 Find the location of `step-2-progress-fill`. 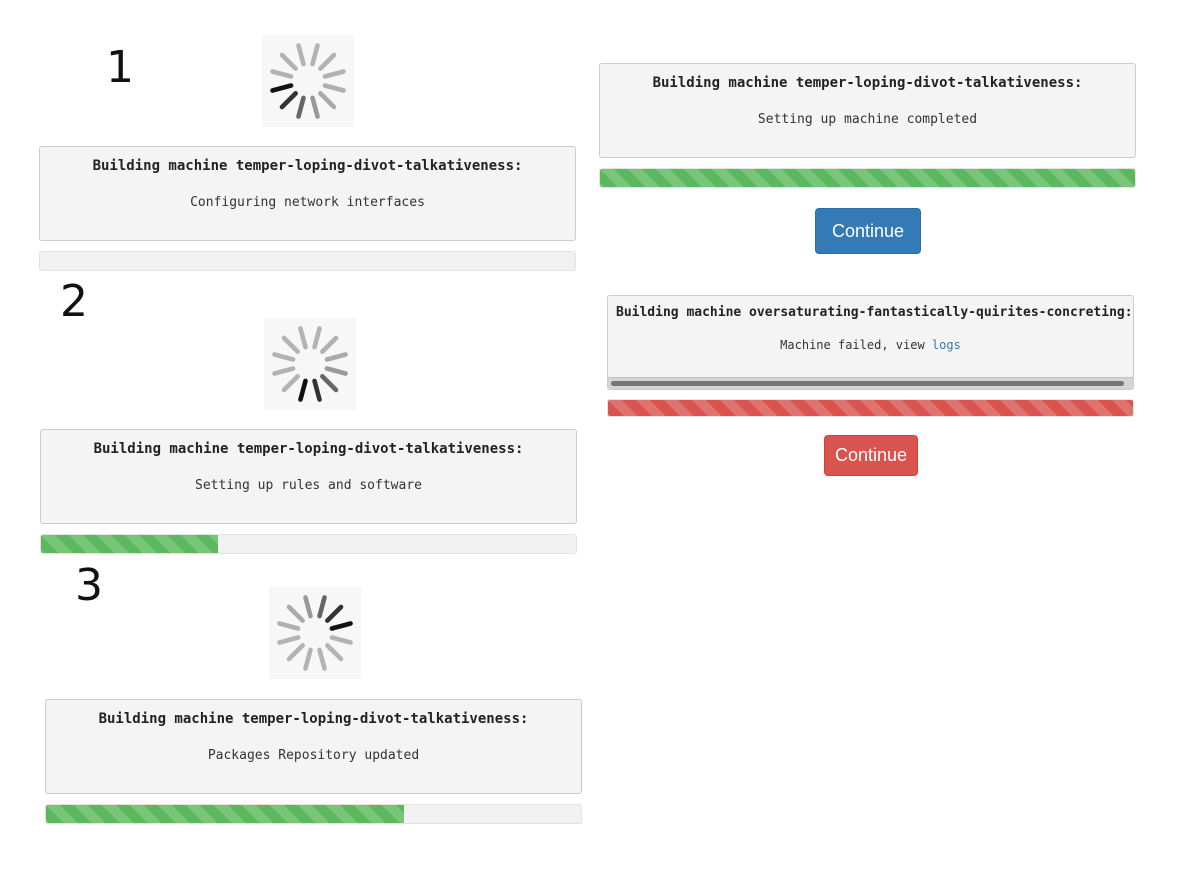

step-2-progress-fill is located at coordinates (129, 544).